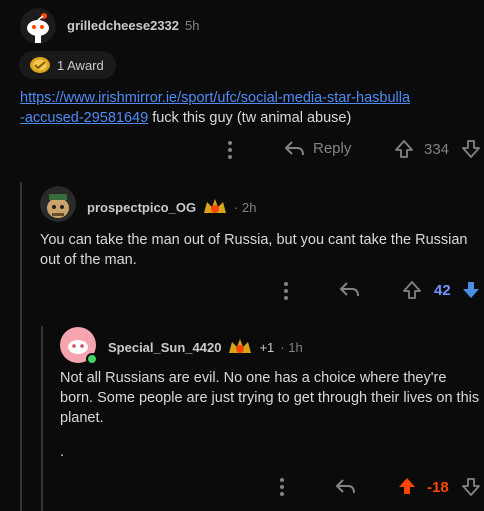  What do you see at coordinates (164, 347) in the screenshot?
I see `comment-author: Special_Sun_4420` at bounding box center [164, 347].